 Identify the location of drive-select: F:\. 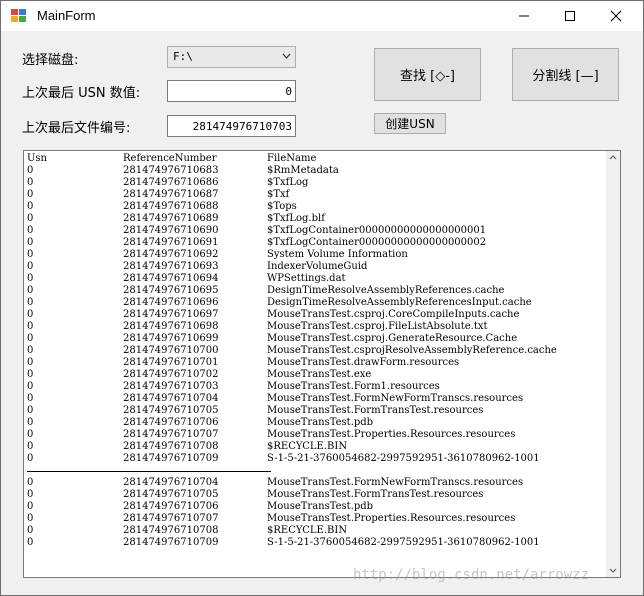
(231, 57).